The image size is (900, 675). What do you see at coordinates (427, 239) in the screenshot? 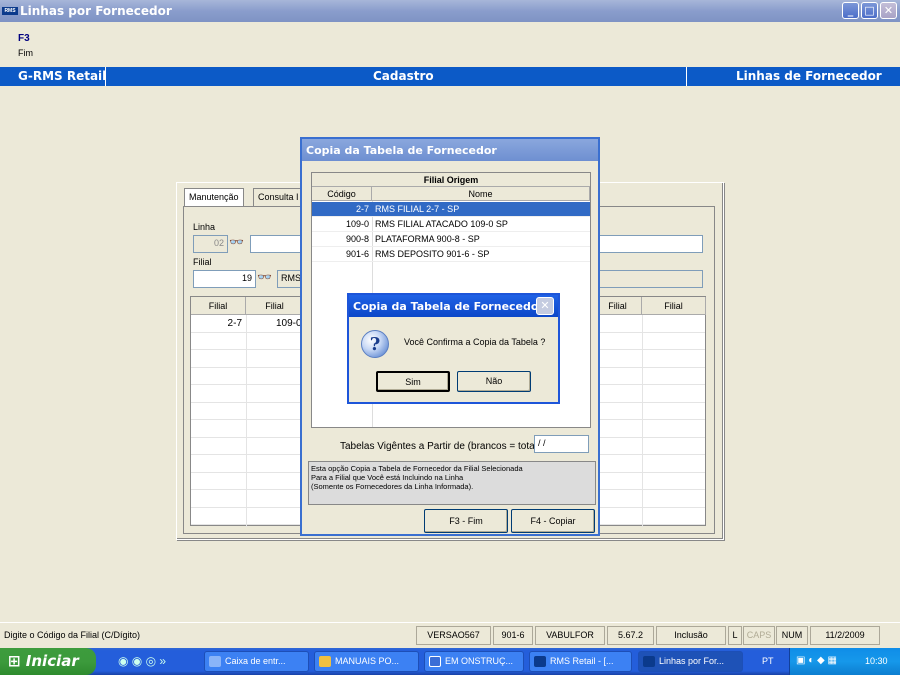
I see `origin-name: PLATAFORMA 900-8 - SP` at bounding box center [427, 239].